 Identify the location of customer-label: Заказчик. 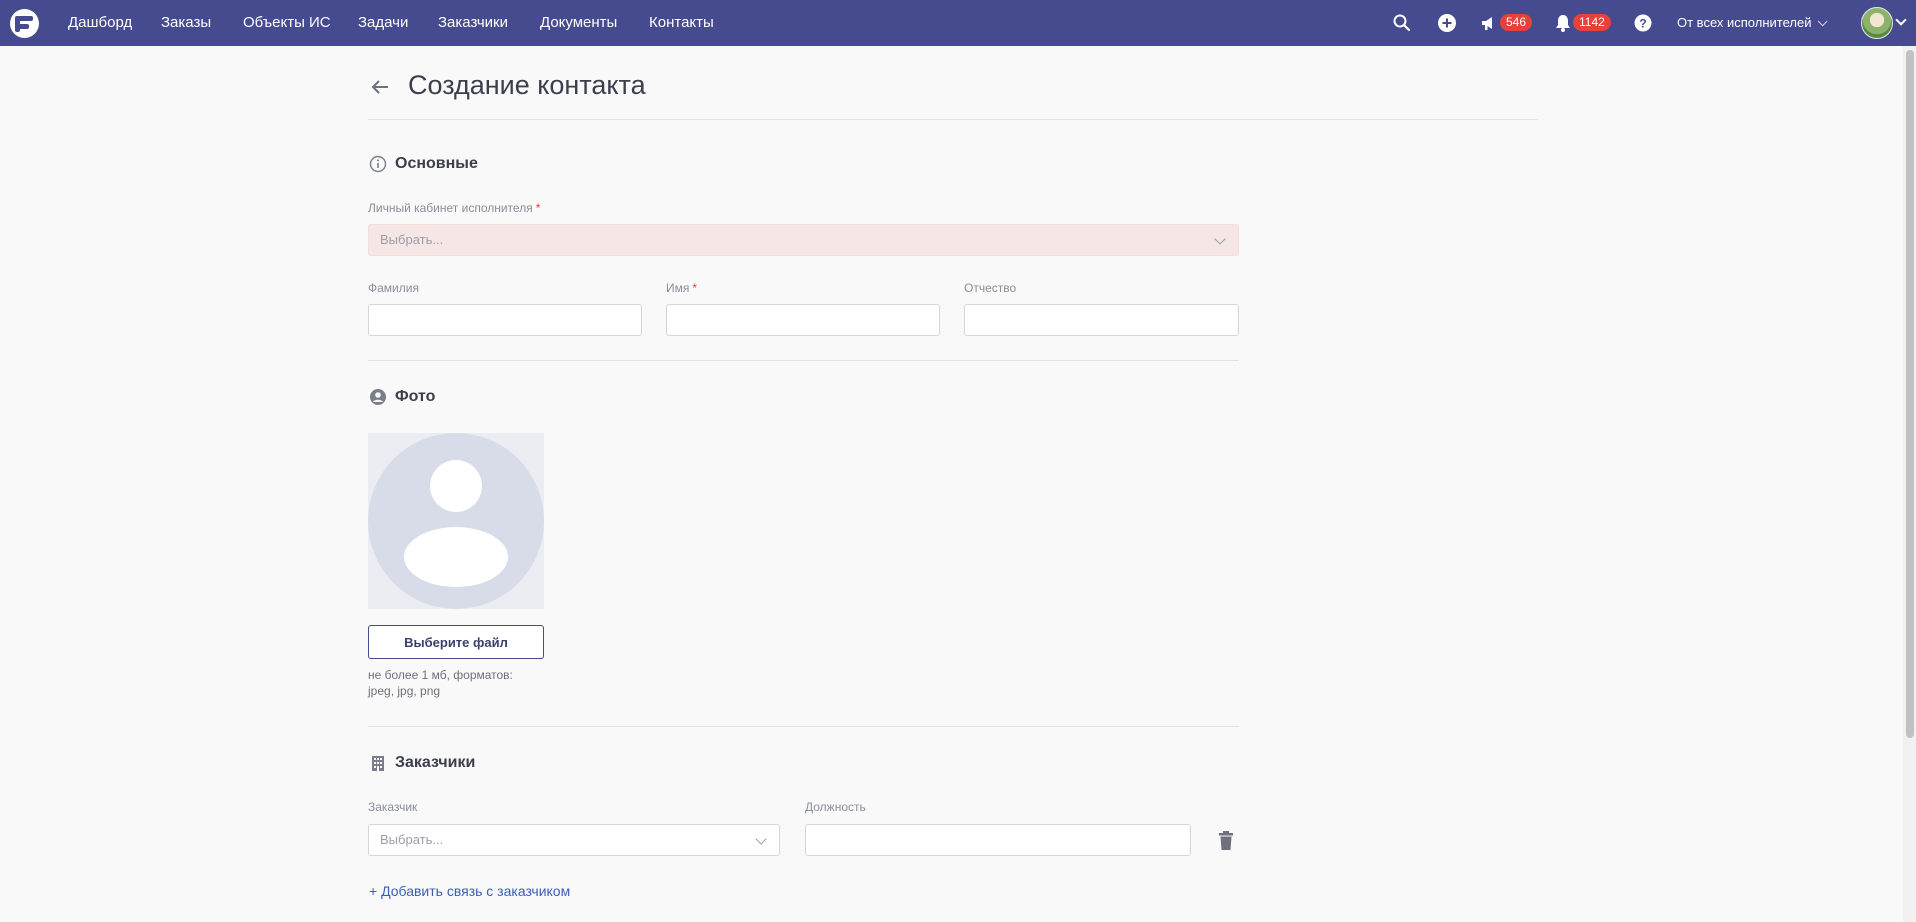
(392, 807).